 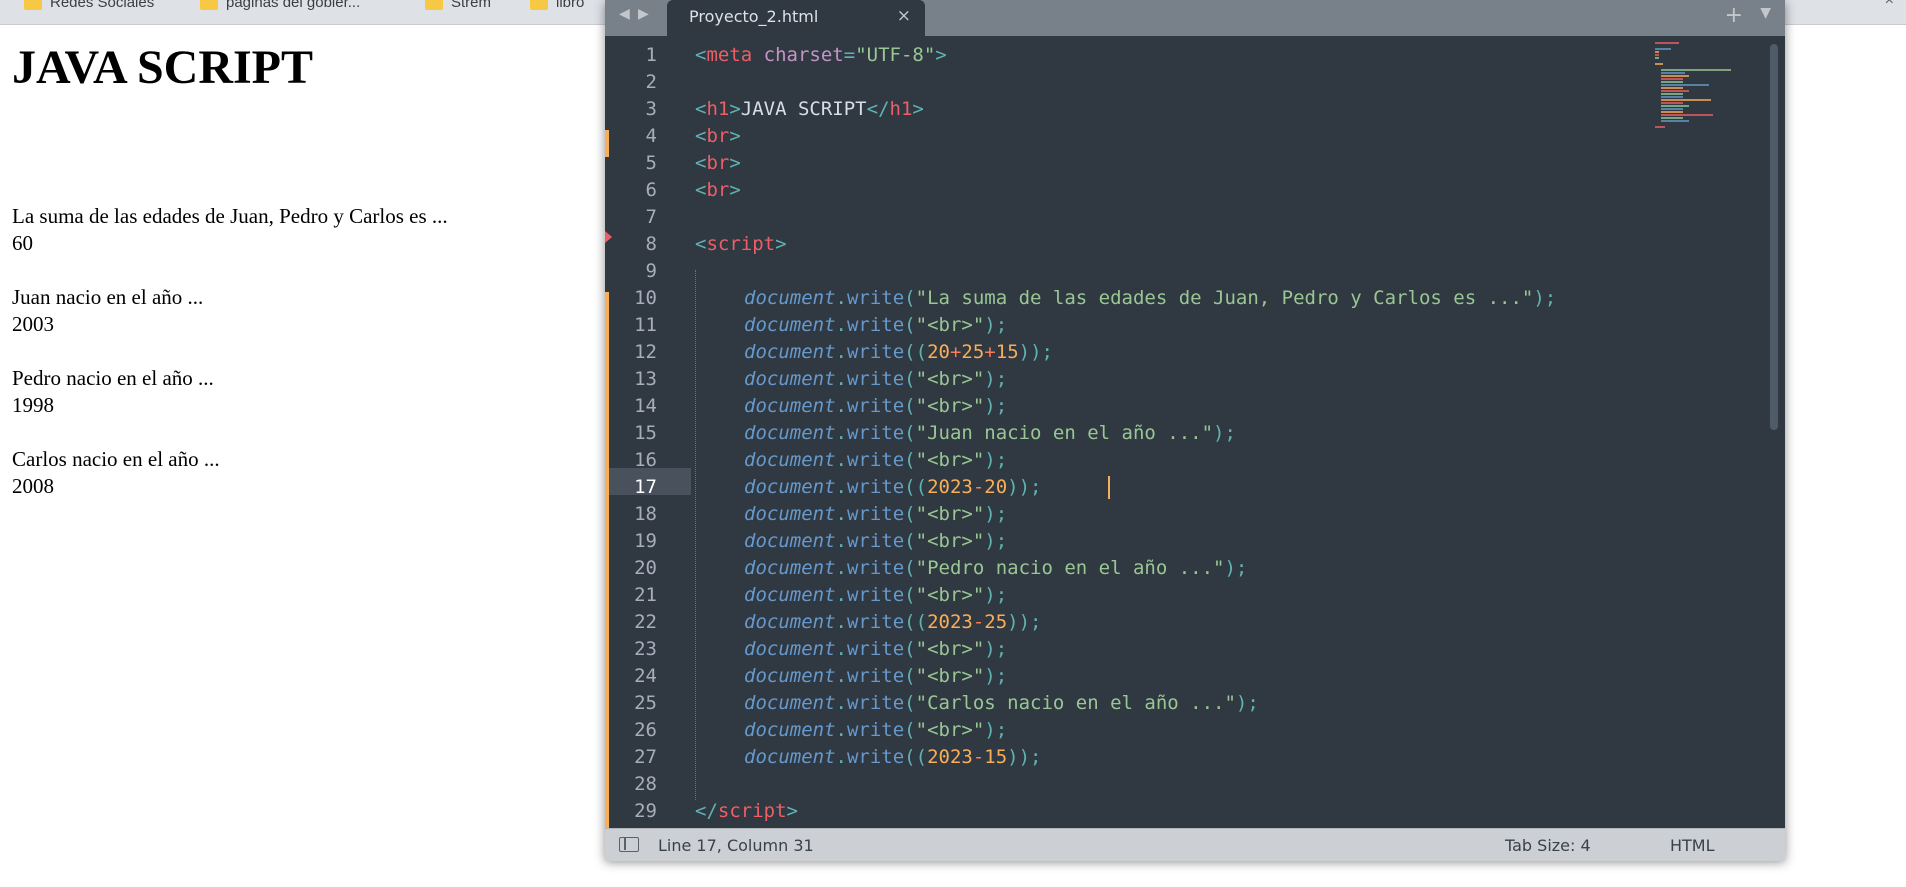 What do you see at coordinates (631, 622) in the screenshot?
I see `line-number: 22` at bounding box center [631, 622].